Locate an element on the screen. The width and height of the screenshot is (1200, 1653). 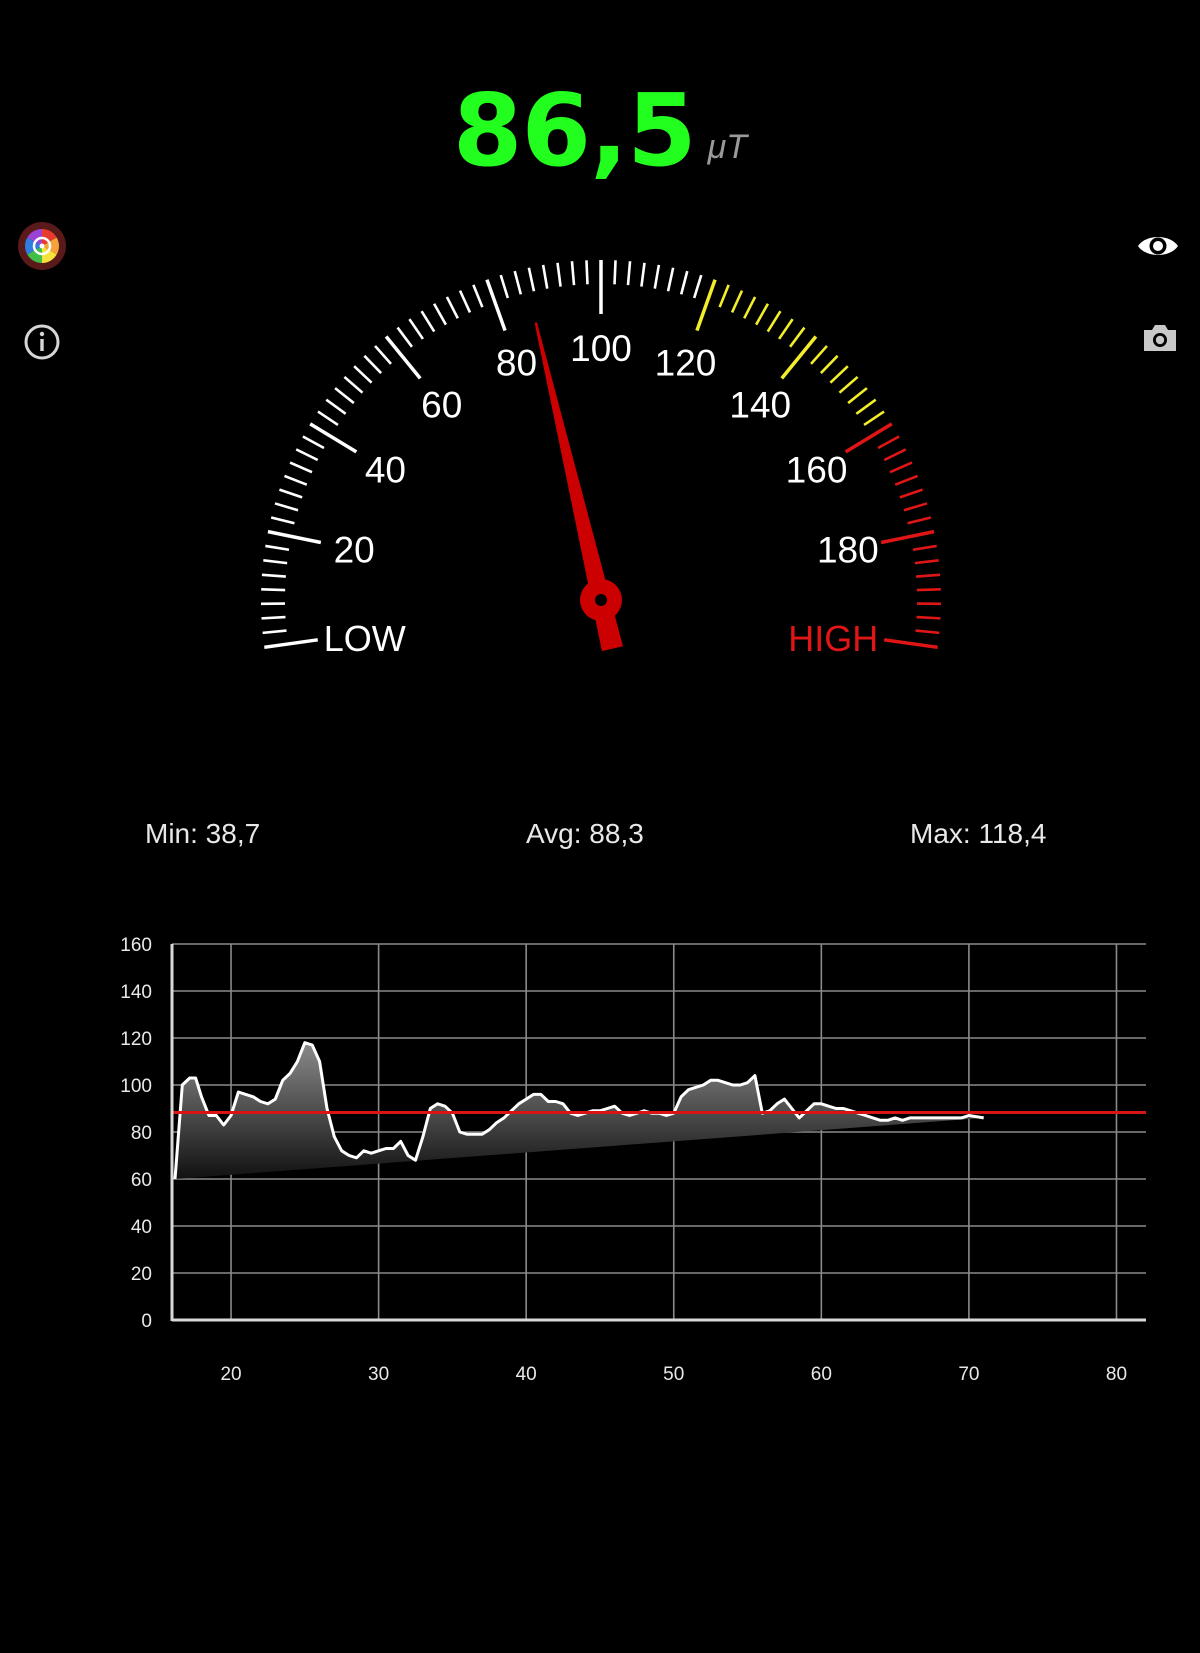
chart-line is located at coordinates (578, 1110).